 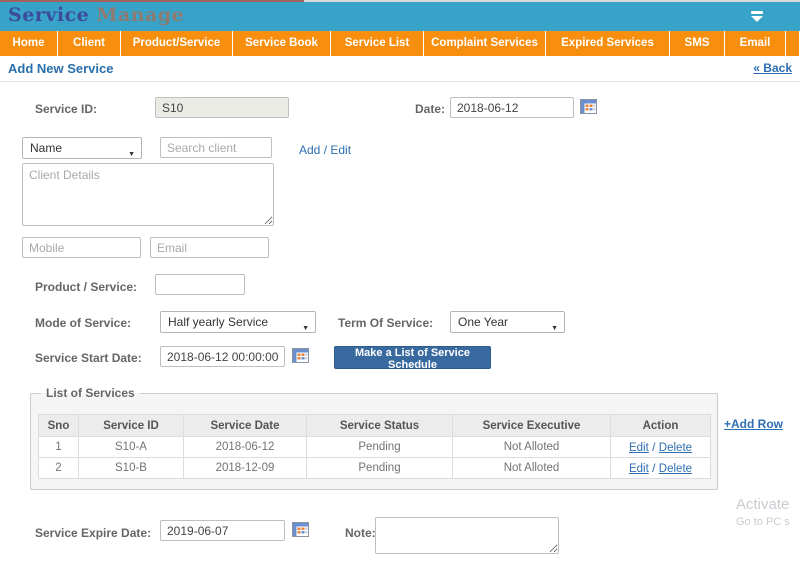 I want to click on add-row-link: +Add Row, so click(x=753, y=424).